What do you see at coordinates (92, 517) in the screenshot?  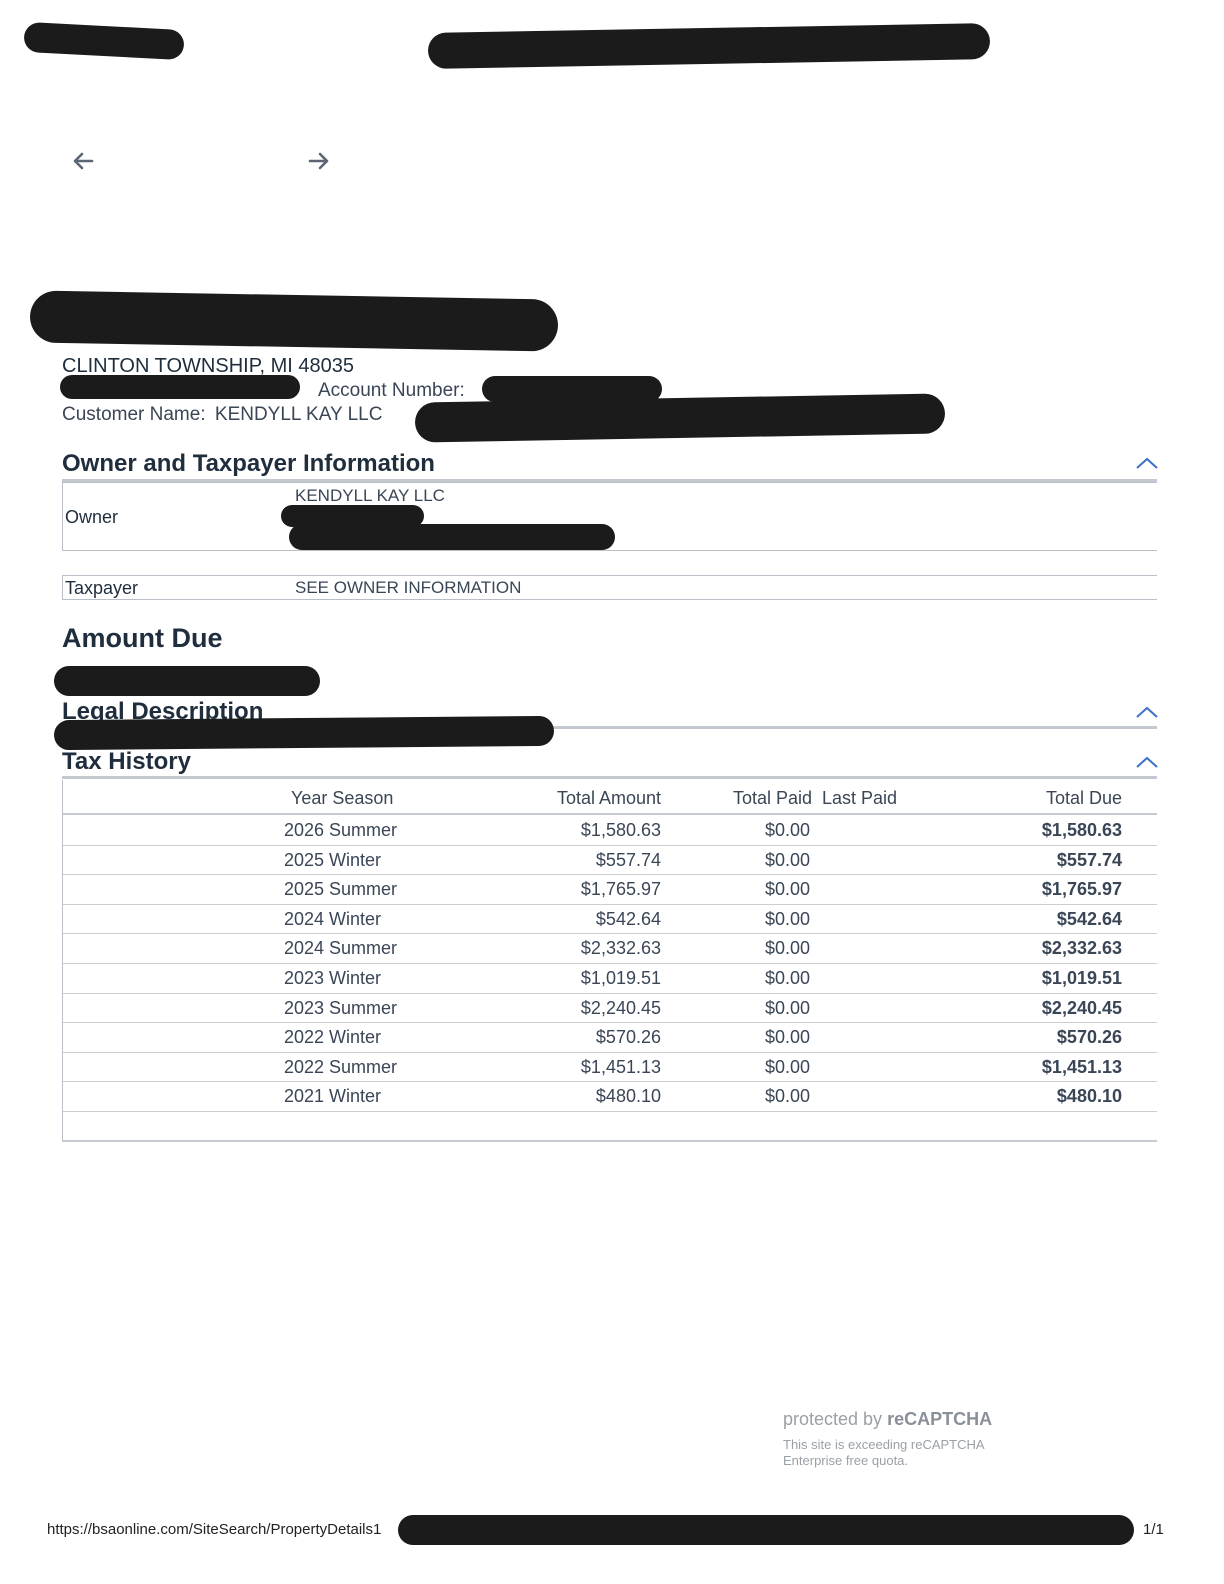 I see `owner-label: Owner` at bounding box center [92, 517].